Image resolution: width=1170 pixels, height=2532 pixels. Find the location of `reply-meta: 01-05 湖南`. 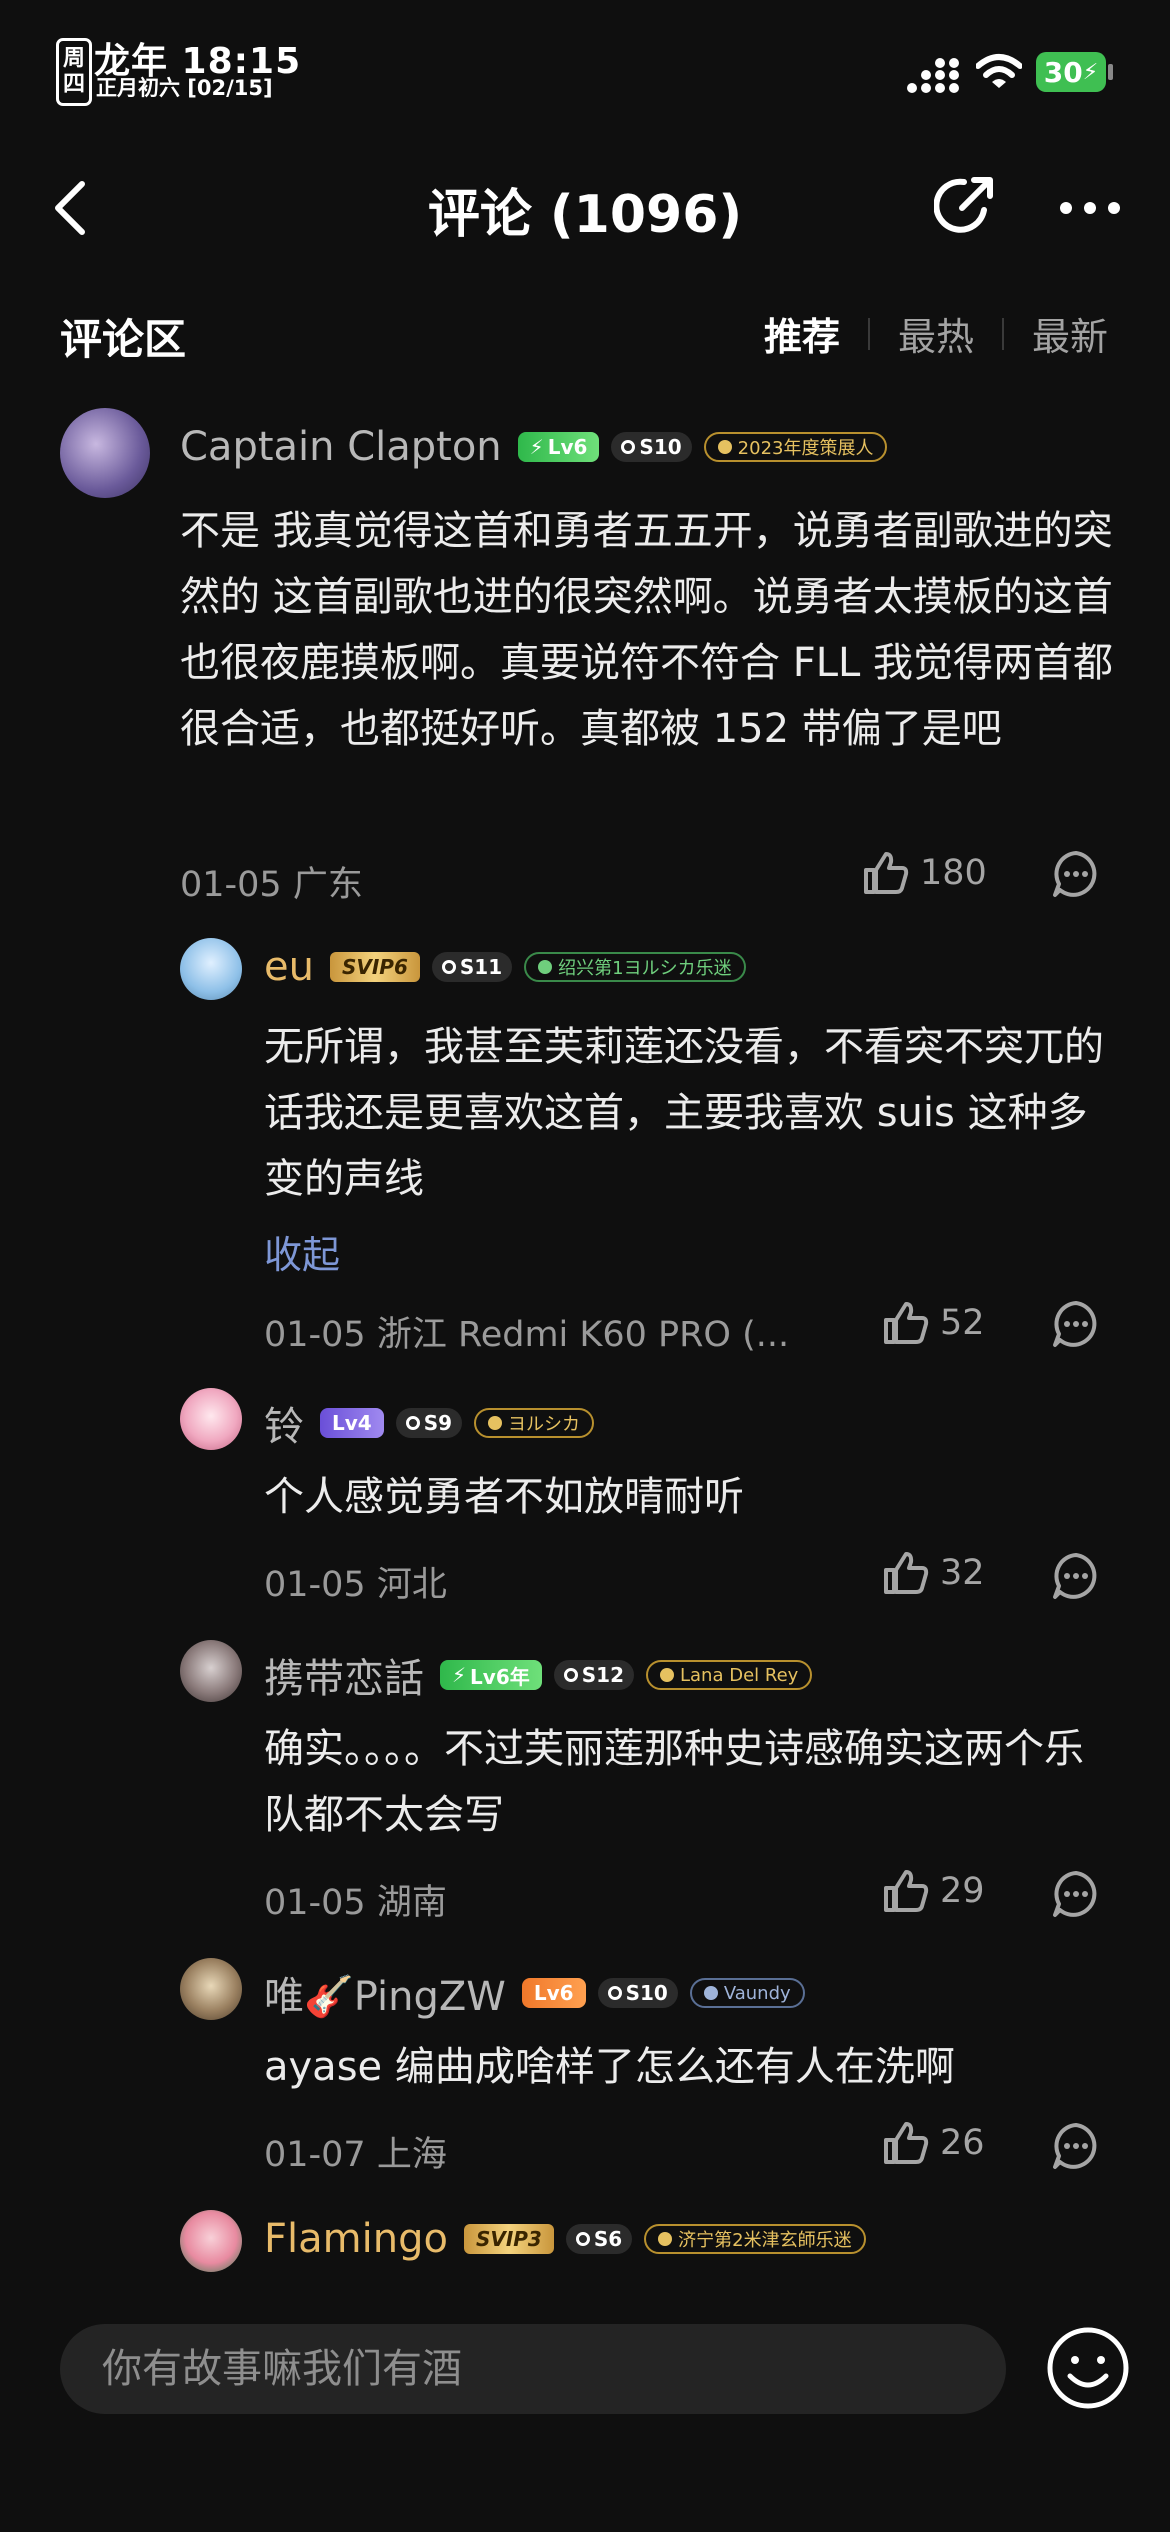

reply-meta: 01-05 湖南 is located at coordinates (355, 1903).